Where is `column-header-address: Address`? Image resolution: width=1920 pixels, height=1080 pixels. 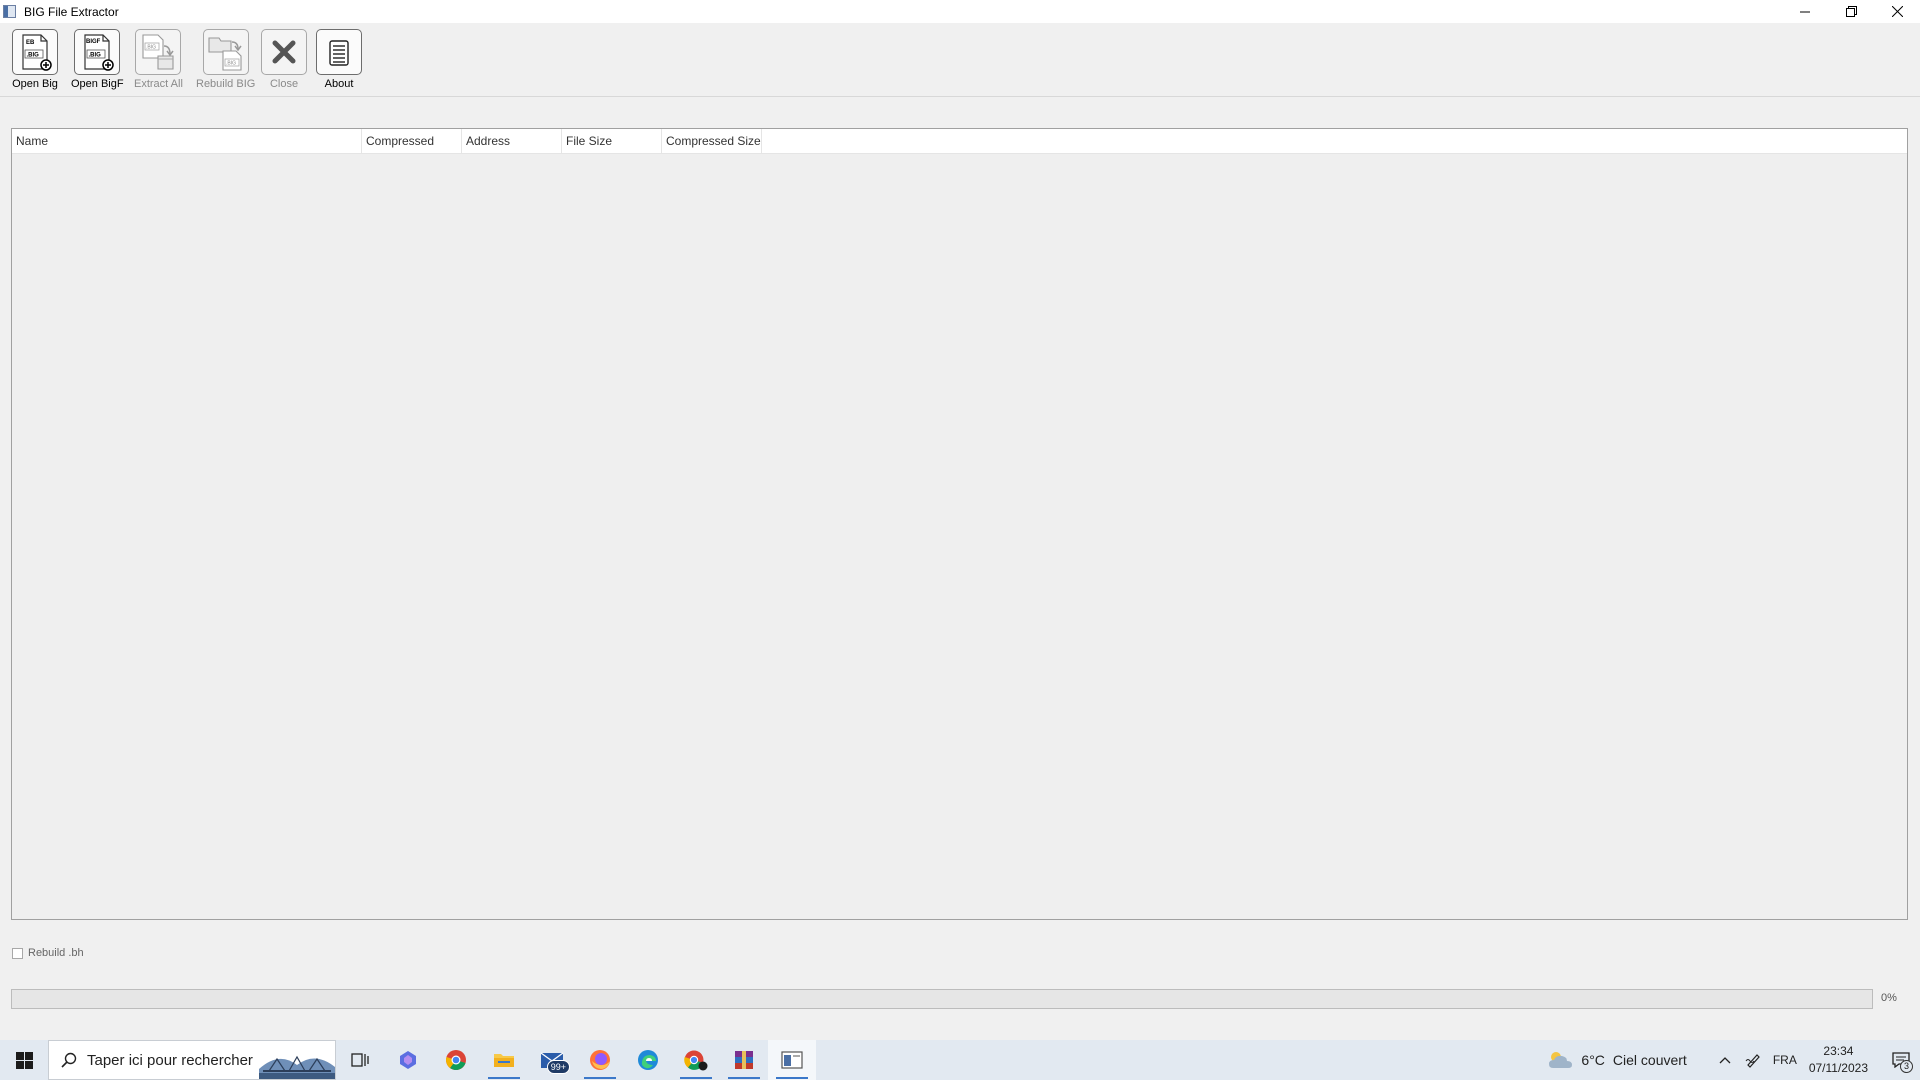 column-header-address: Address is located at coordinates (512, 141).